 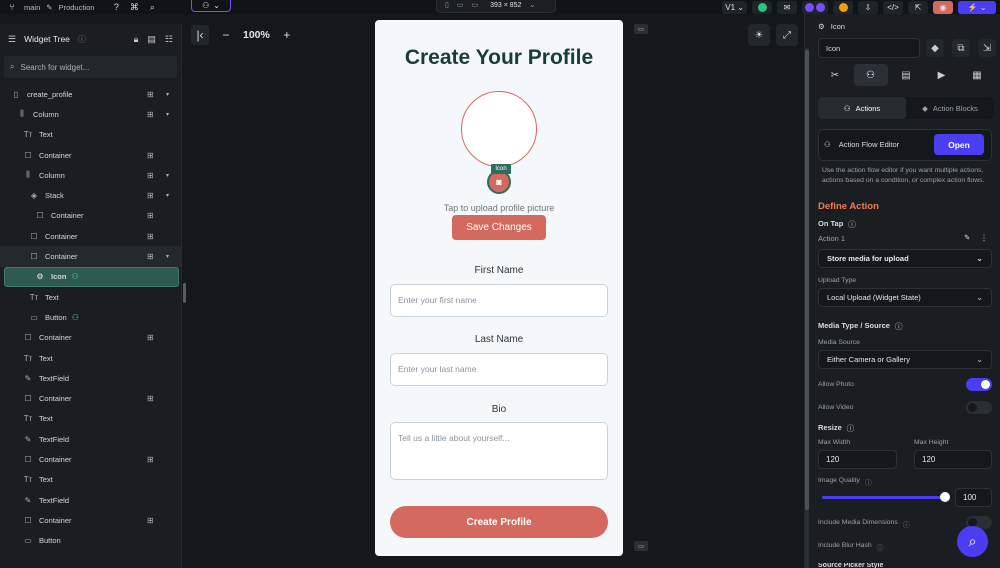 What do you see at coordinates (967, 237) in the screenshot?
I see `edit-icon: ✎` at bounding box center [967, 237].